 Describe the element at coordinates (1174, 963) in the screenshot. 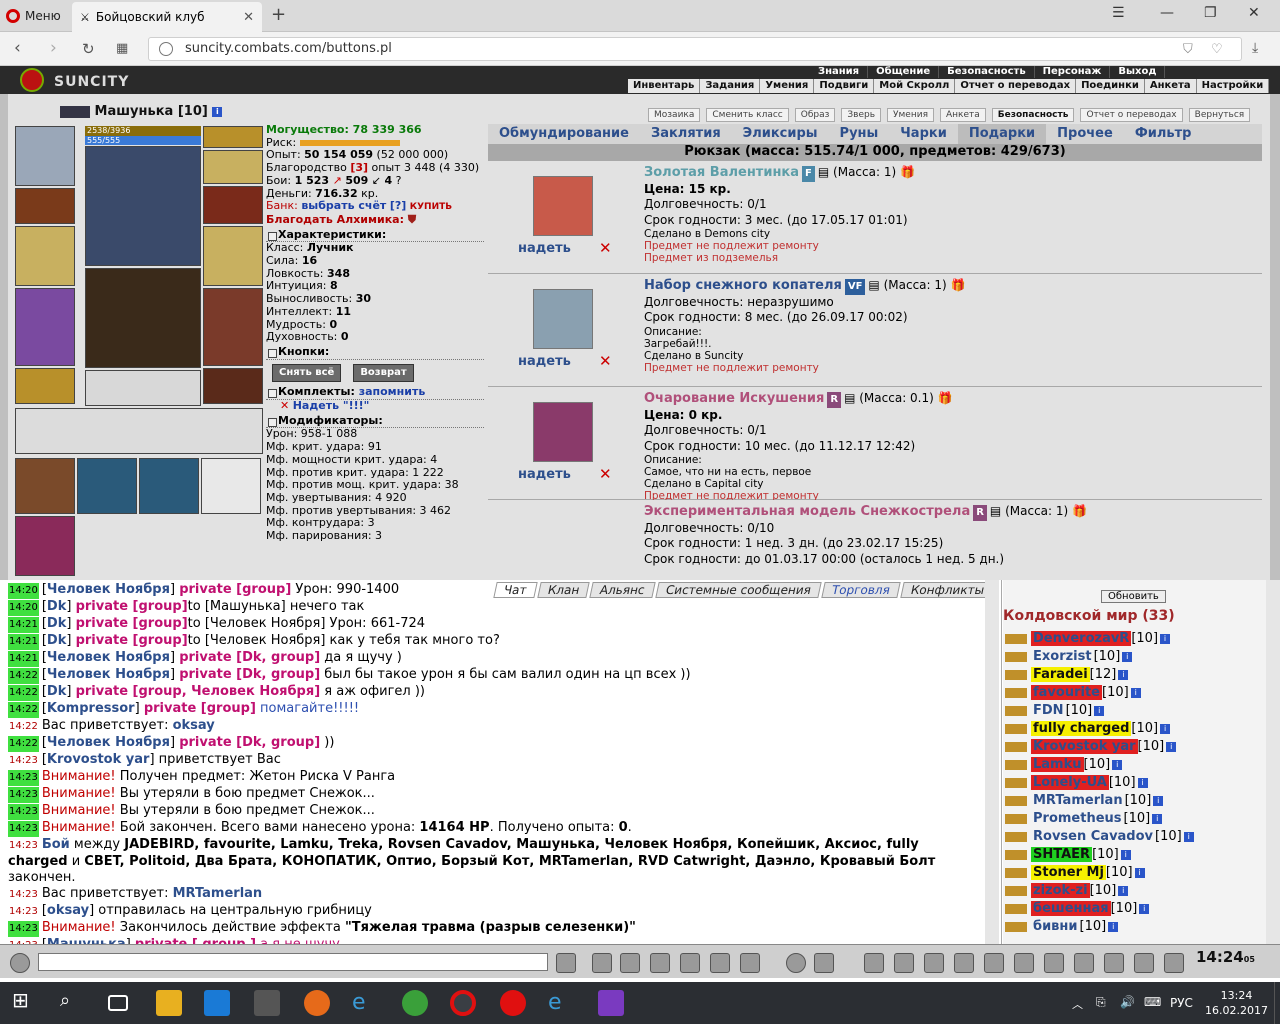

I see `exit-icon` at that location.